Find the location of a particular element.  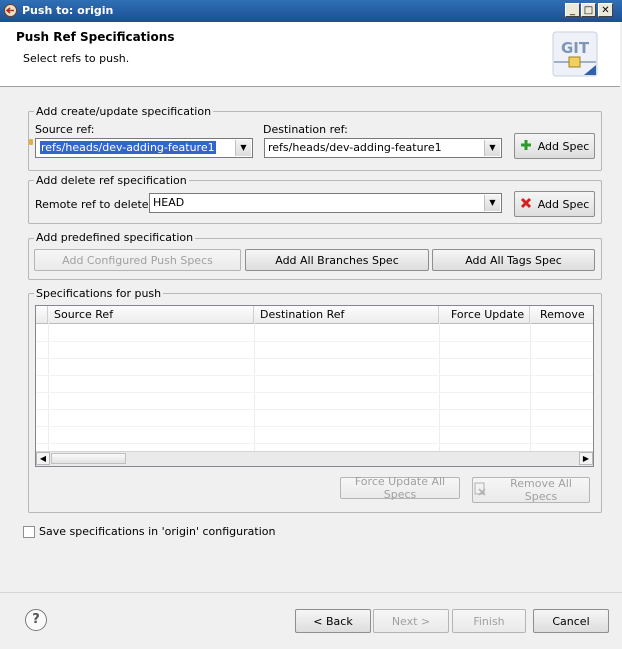

row-header-cell is located at coordinates (42, 314).